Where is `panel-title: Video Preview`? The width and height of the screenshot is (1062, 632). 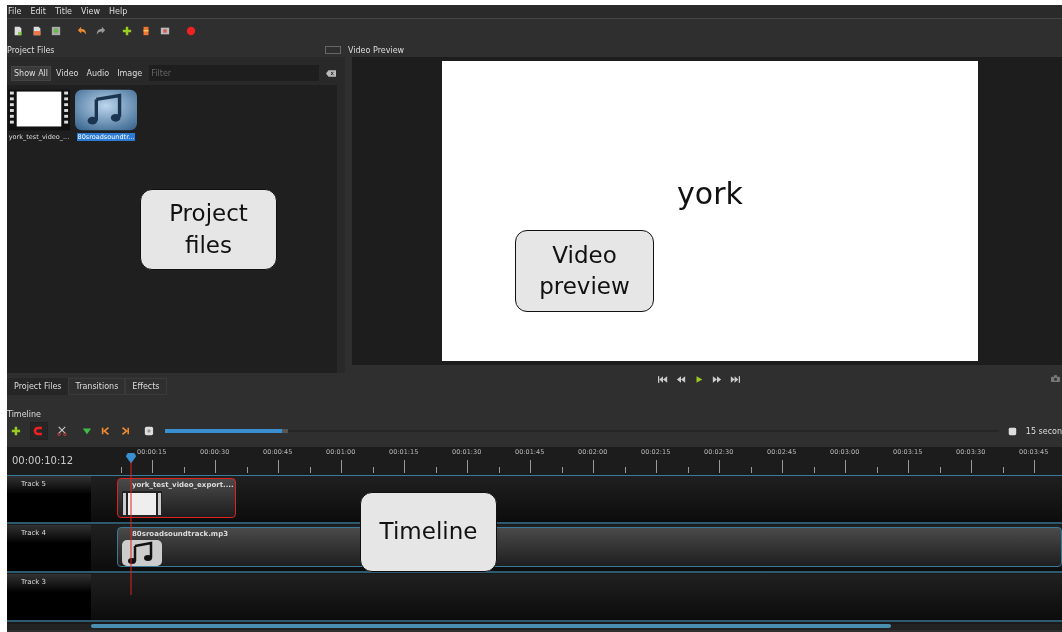
panel-title: Video Preview is located at coordinates (376, 50).